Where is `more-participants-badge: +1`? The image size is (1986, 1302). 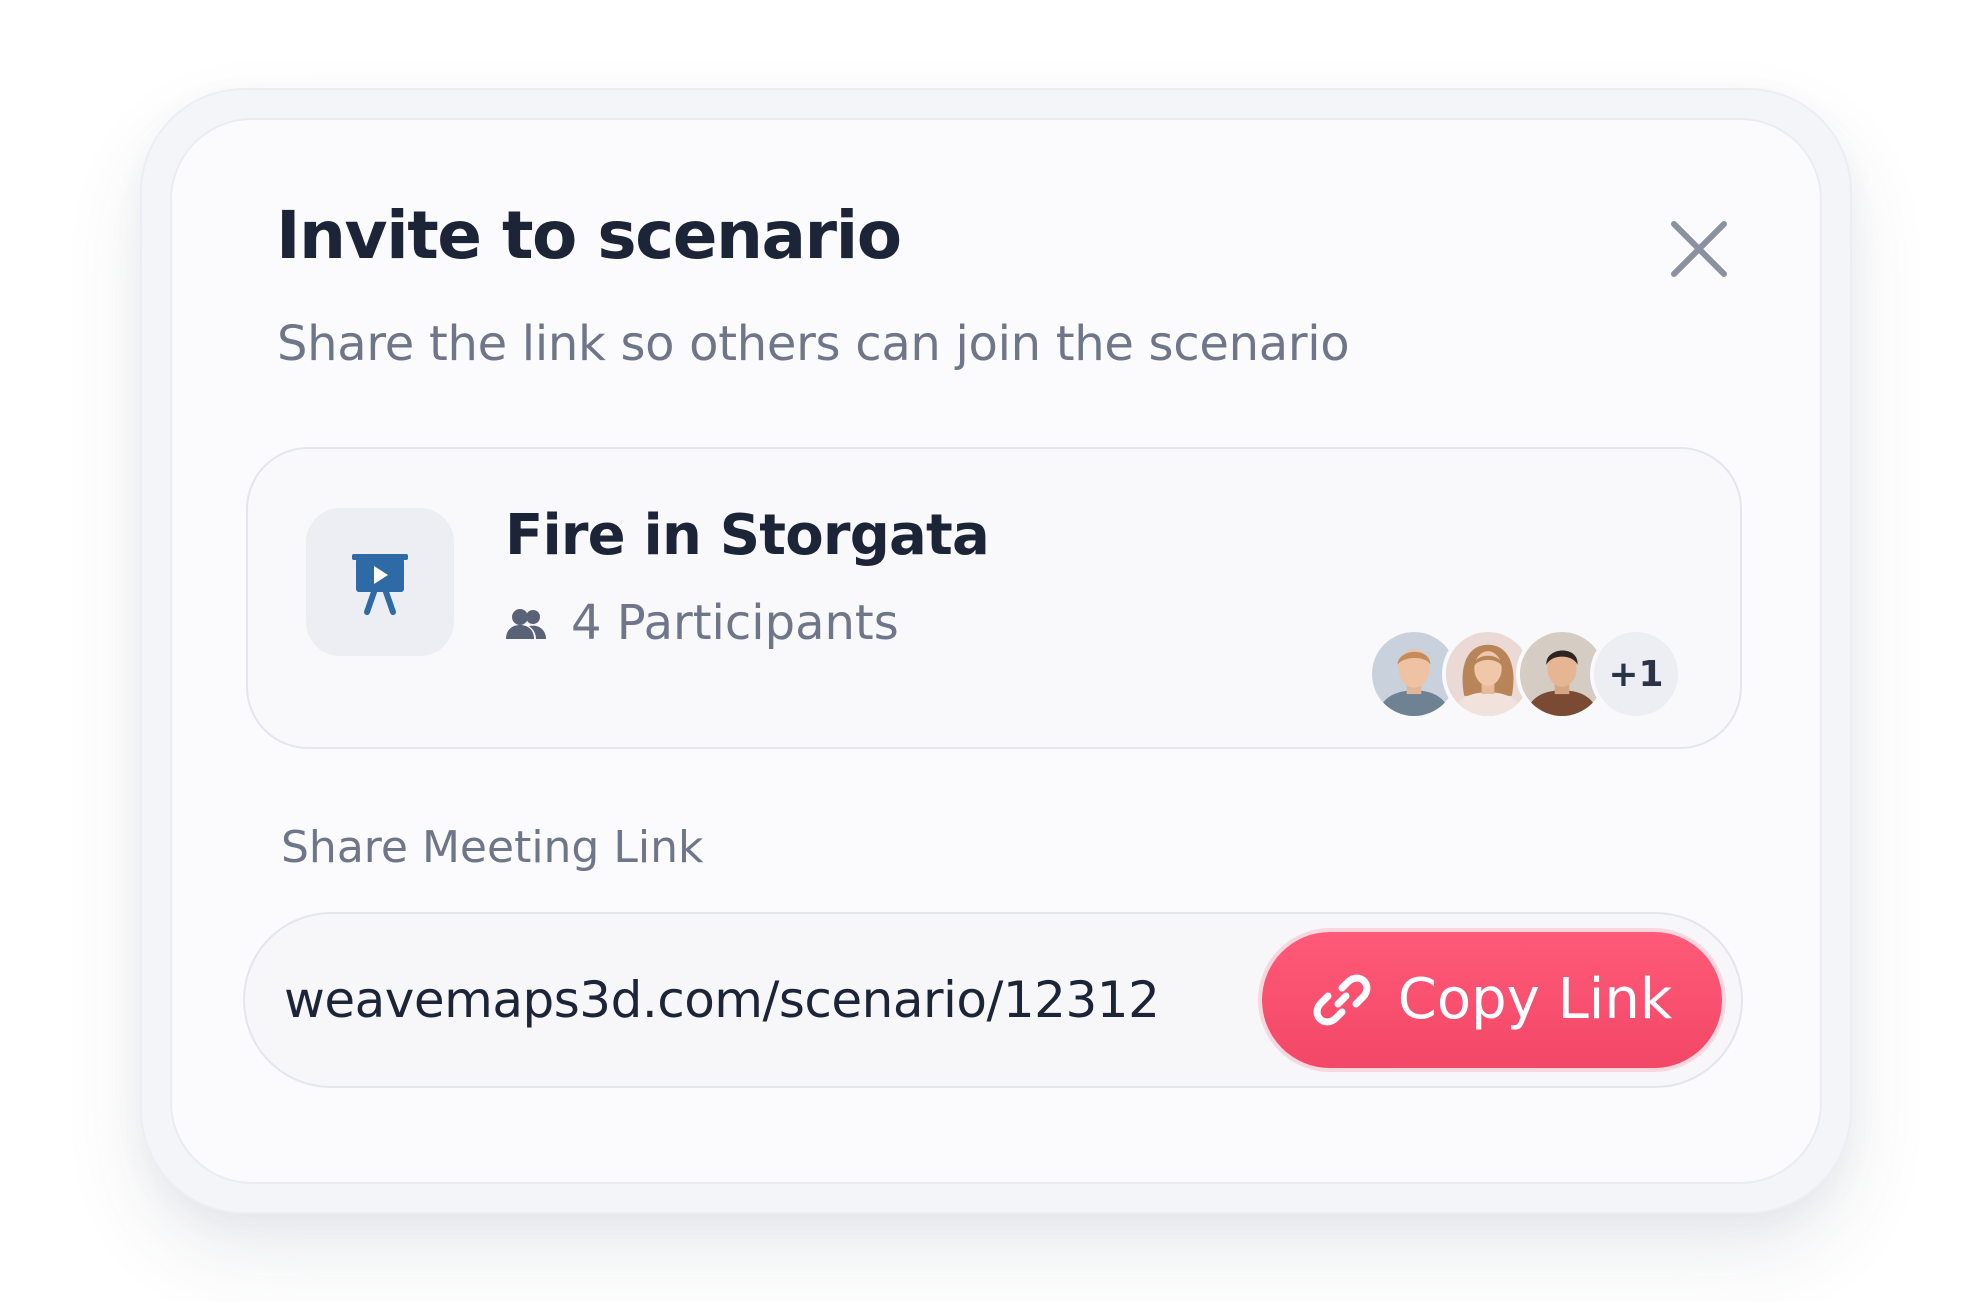 more-participants-badge: +1 is located at coordinates (1636, 674).